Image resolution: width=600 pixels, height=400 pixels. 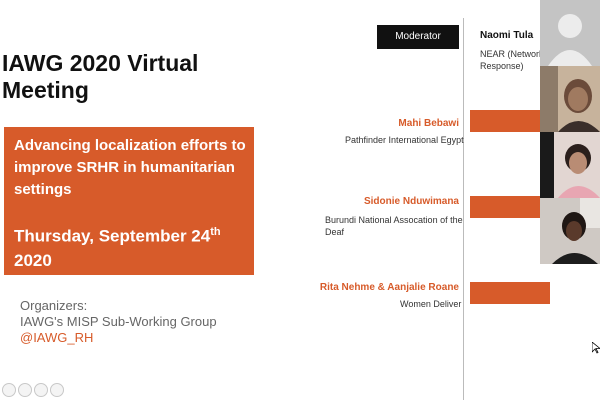 I want to click on speaker-name-sidonie: Sidonie Nduwimana, so click(x=411, y=201).